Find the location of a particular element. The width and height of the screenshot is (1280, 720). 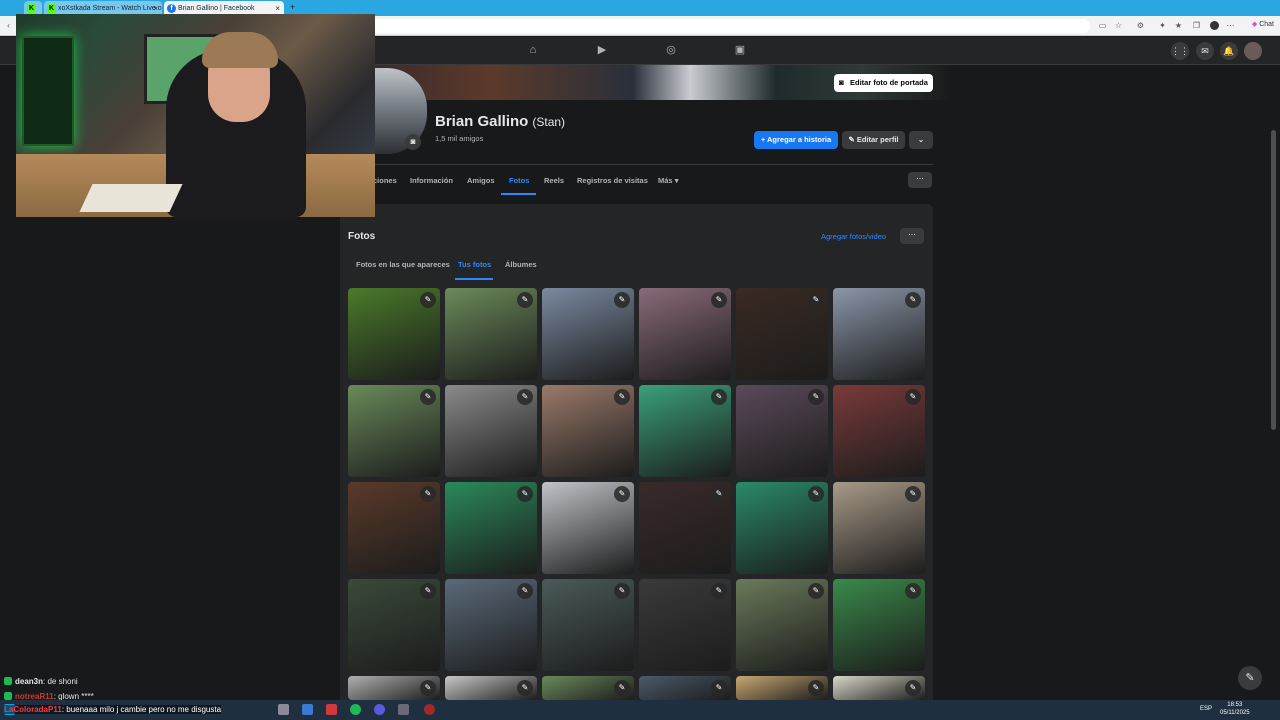

back-icon: ‹ is located at coordinates (8, 25).